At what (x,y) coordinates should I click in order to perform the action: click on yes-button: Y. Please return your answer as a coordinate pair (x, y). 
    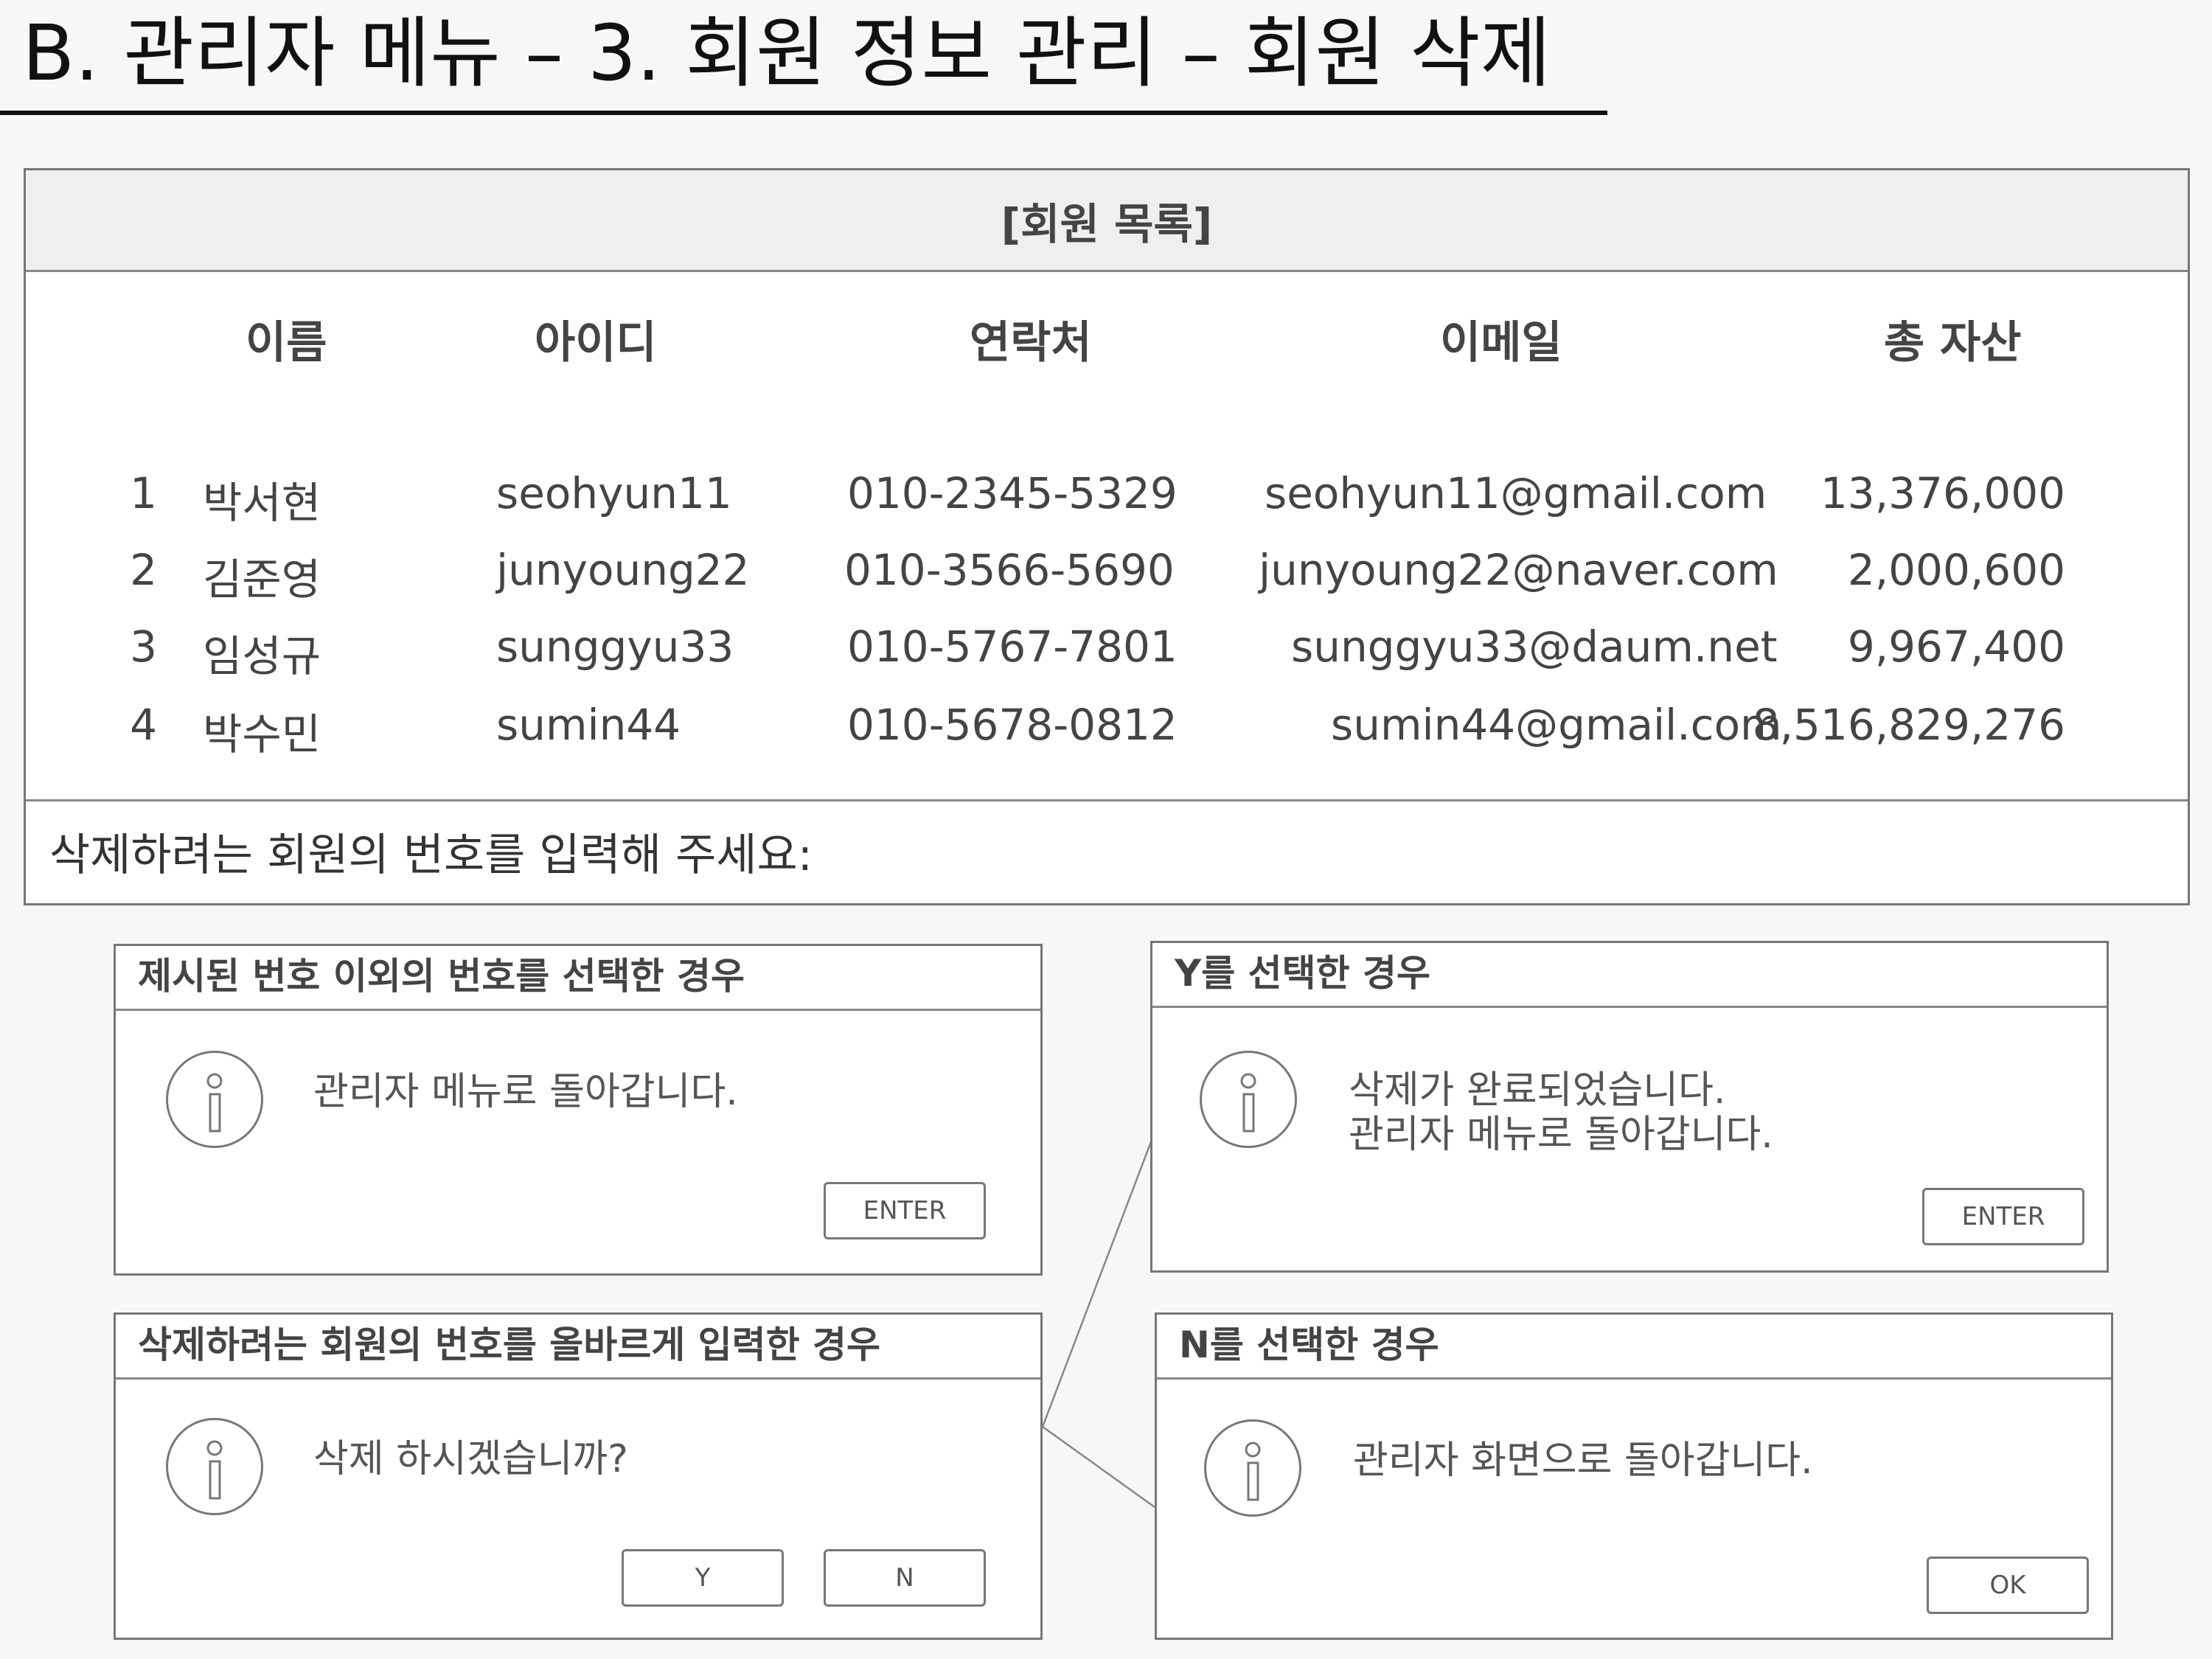
    Looking at the image, I should click on (703, 1578).